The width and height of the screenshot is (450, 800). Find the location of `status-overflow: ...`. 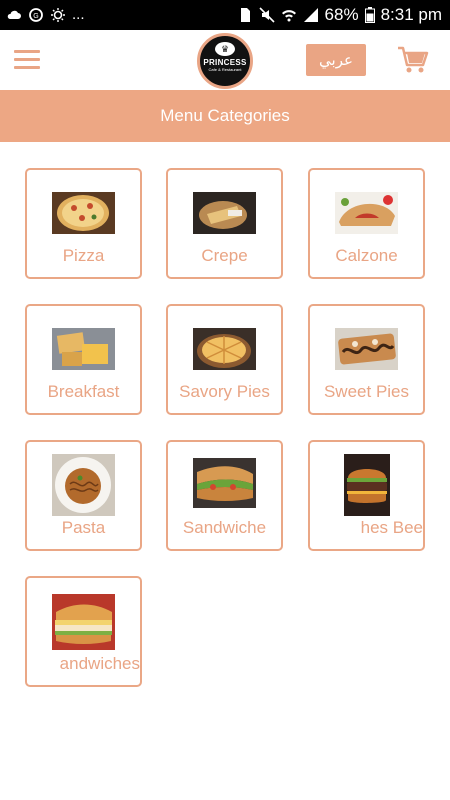

status-overflow: ... is located at coordinates (78, 14).